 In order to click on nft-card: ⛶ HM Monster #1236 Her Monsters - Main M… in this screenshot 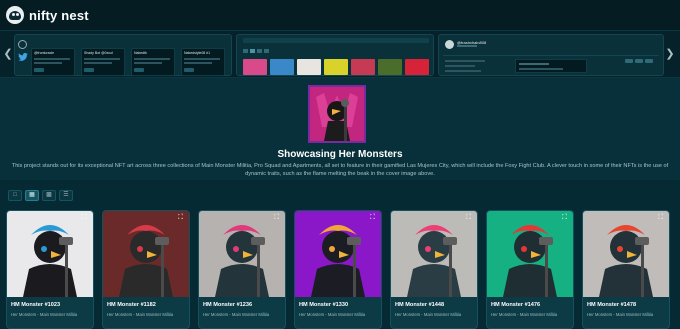, I will do `click(242, 269)`.